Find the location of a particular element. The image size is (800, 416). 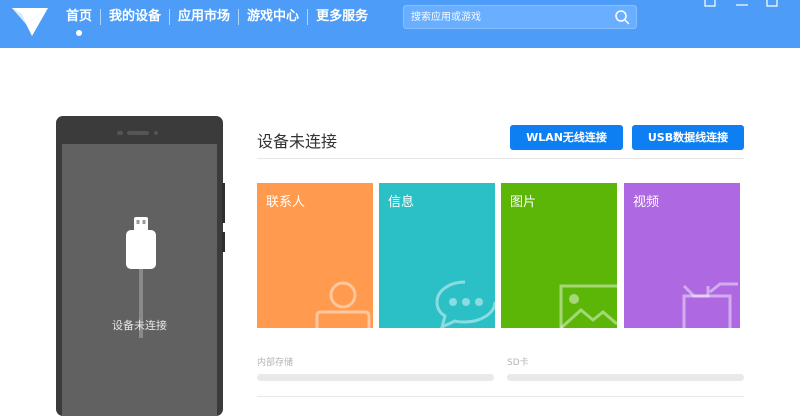

footer-divider is located at coordinates (500, 396).